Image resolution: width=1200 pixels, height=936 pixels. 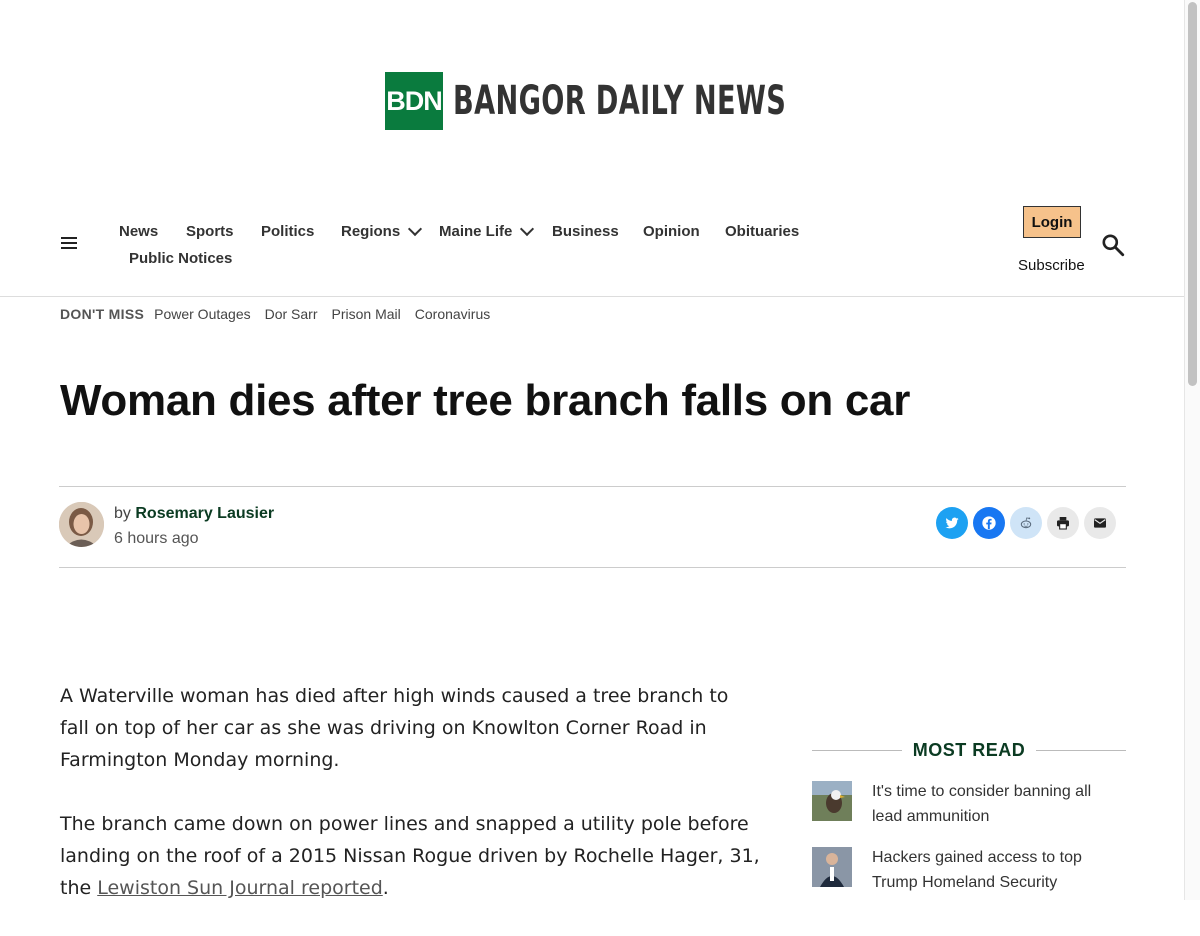 What do you see at coordinates (210, 231) in the screenshot?
I see `nav-item-sports: Sports` at bounding box center [210, 231].